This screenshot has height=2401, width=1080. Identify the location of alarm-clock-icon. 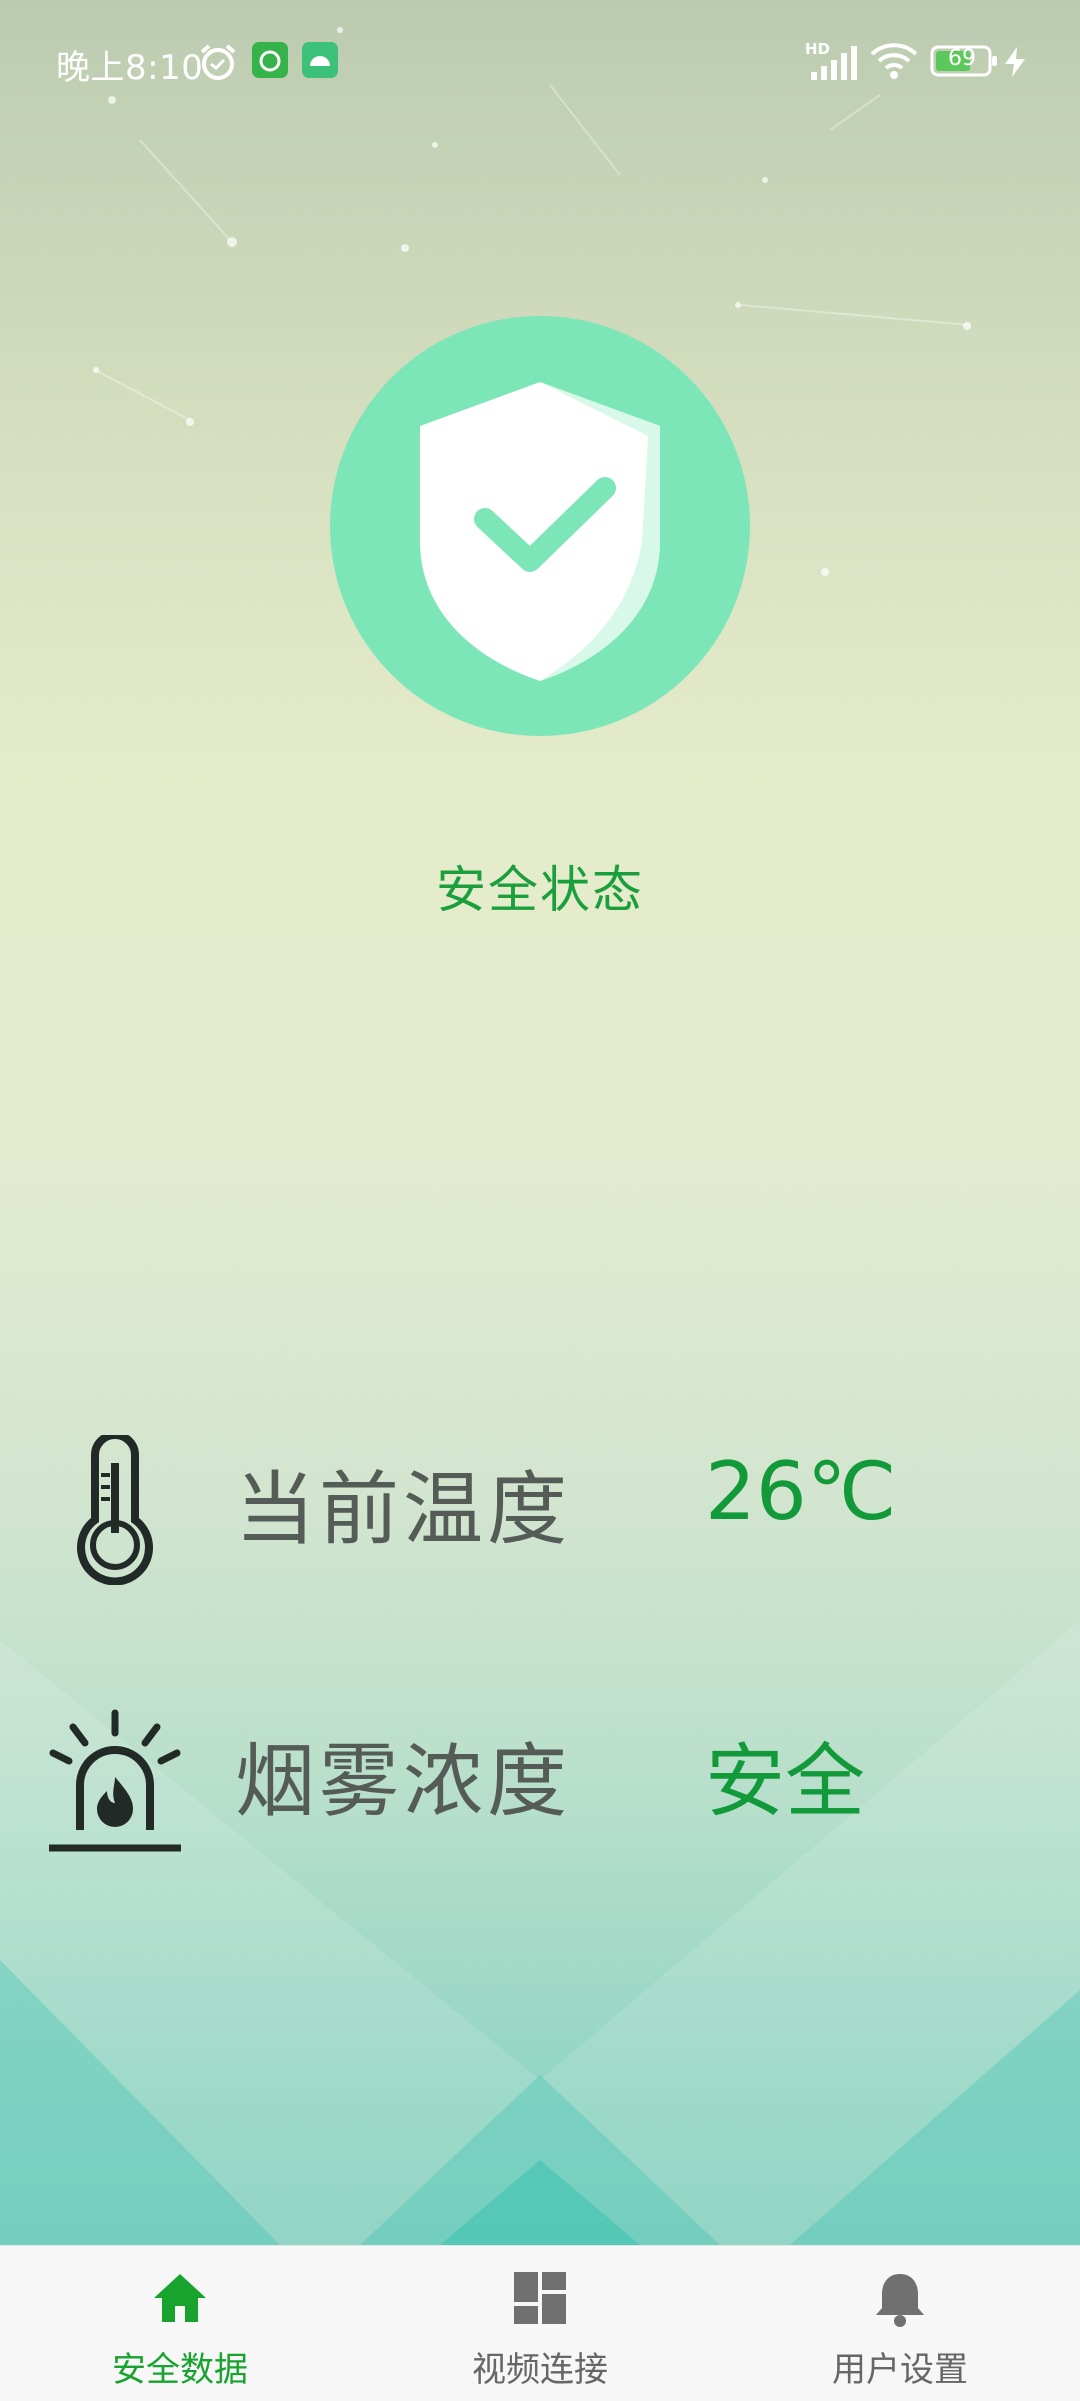
(218, 66).